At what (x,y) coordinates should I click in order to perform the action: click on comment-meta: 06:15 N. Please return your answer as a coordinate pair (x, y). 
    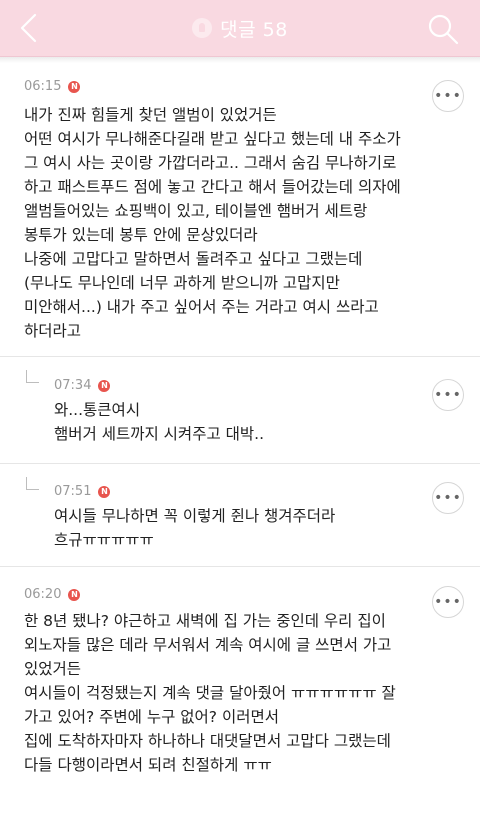
    Looking at the image, I should click on (52, 86).